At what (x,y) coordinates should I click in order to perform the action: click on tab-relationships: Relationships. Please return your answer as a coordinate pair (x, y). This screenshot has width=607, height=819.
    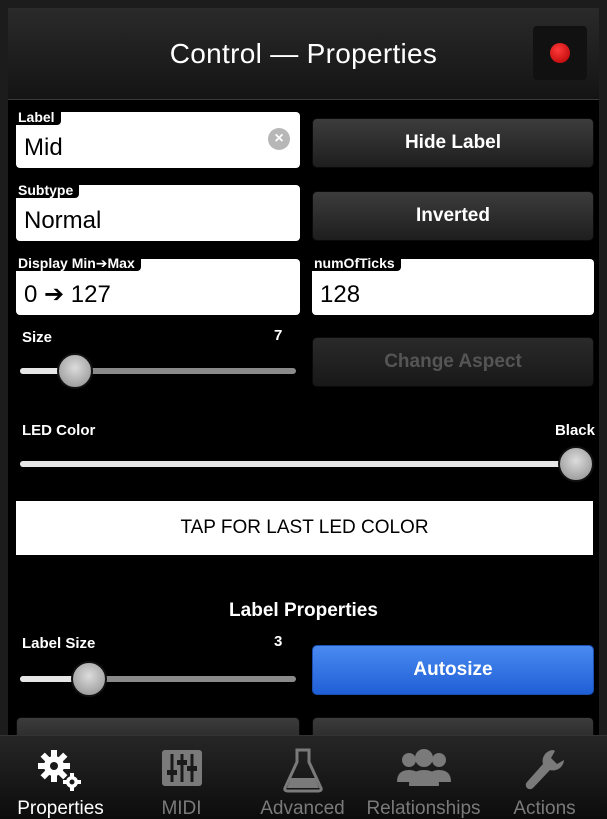
    Looking at the image, I should click on (423, 777).